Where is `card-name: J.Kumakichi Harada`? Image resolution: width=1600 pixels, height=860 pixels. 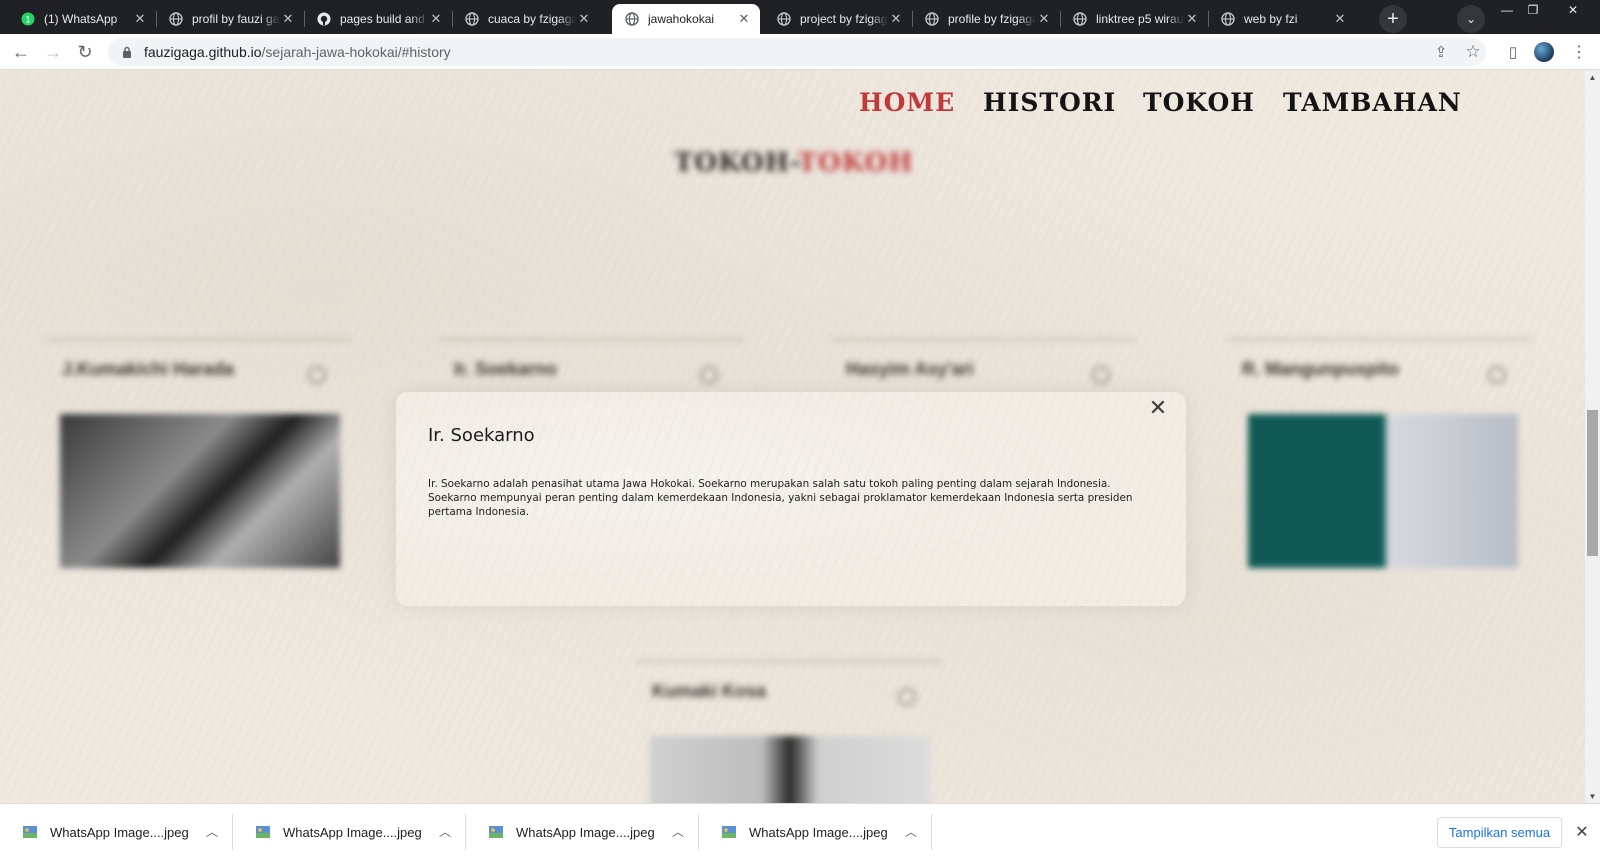 card-name: J.Kumakichi Harada is located at coordinates (148, 369).